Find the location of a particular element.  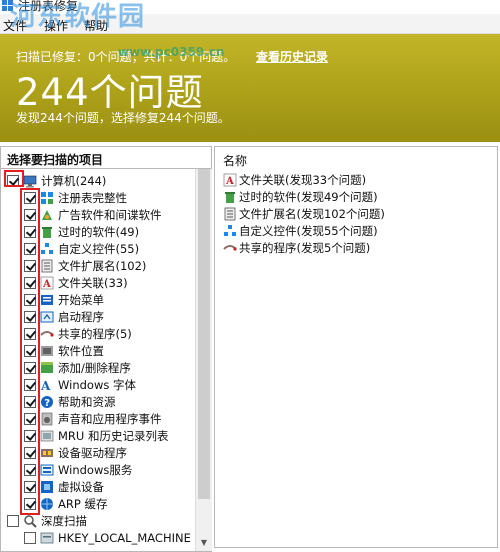

fonts-icon: A is located at coordinates (47, 385).